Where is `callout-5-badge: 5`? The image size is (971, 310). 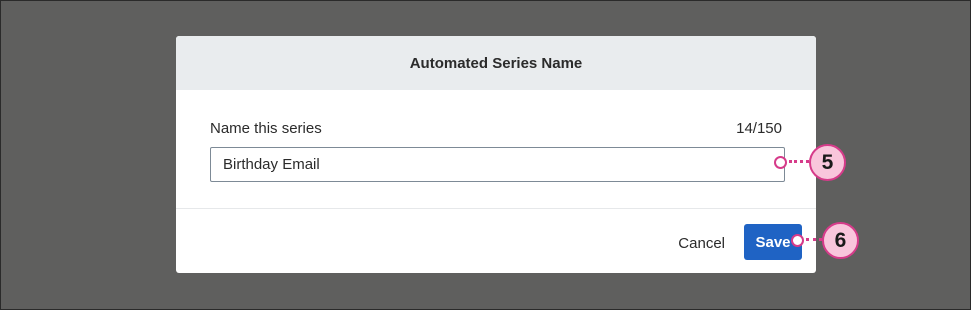
callout-5-badge: 5 is located at coordinates (827, 162).